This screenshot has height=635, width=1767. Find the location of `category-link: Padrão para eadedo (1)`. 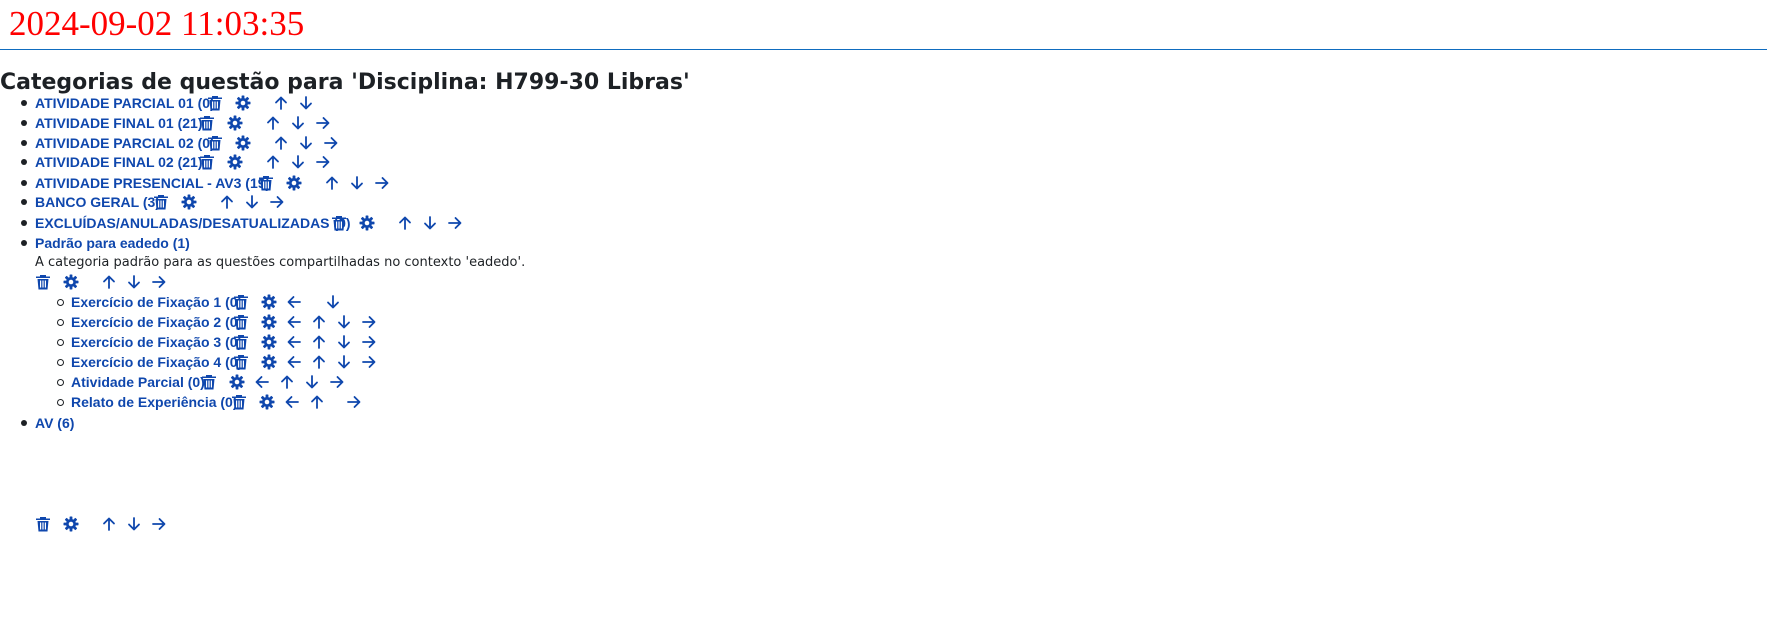

category-link: Padrão para eadedo (1) is located at coordinates (112, 243).